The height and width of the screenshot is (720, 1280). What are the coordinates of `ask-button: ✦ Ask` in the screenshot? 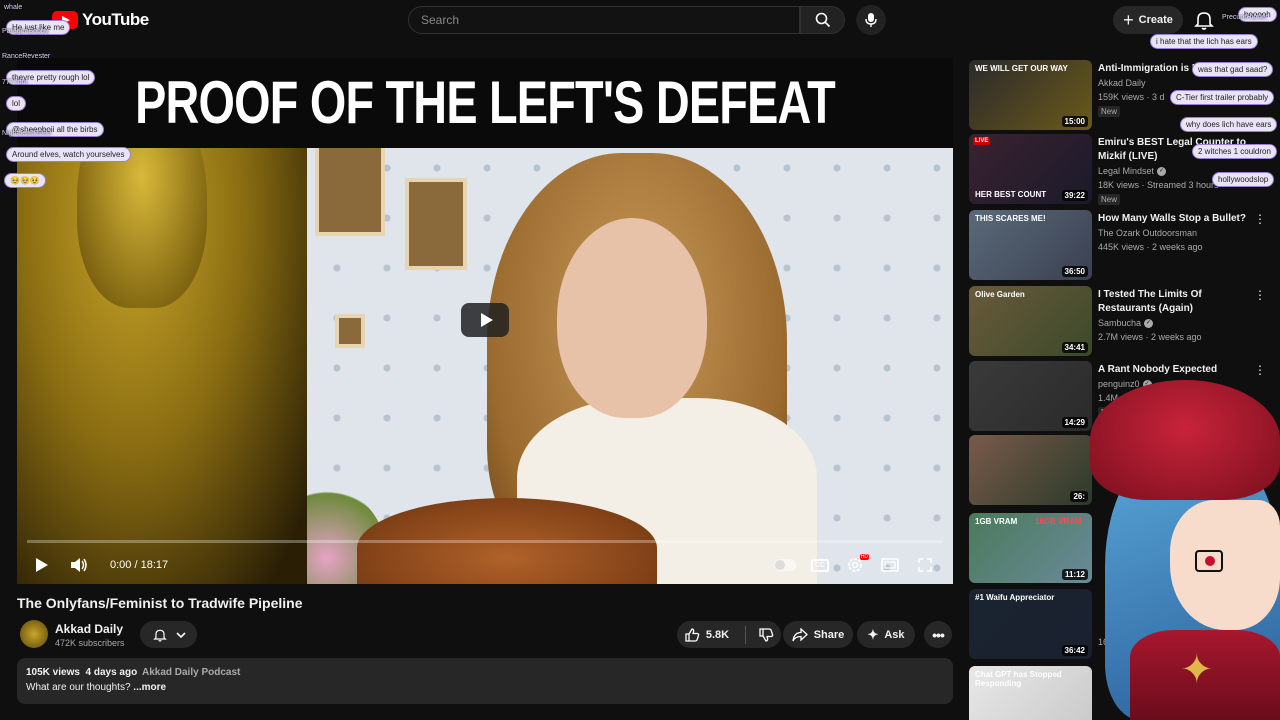 It's located at (886, 634).